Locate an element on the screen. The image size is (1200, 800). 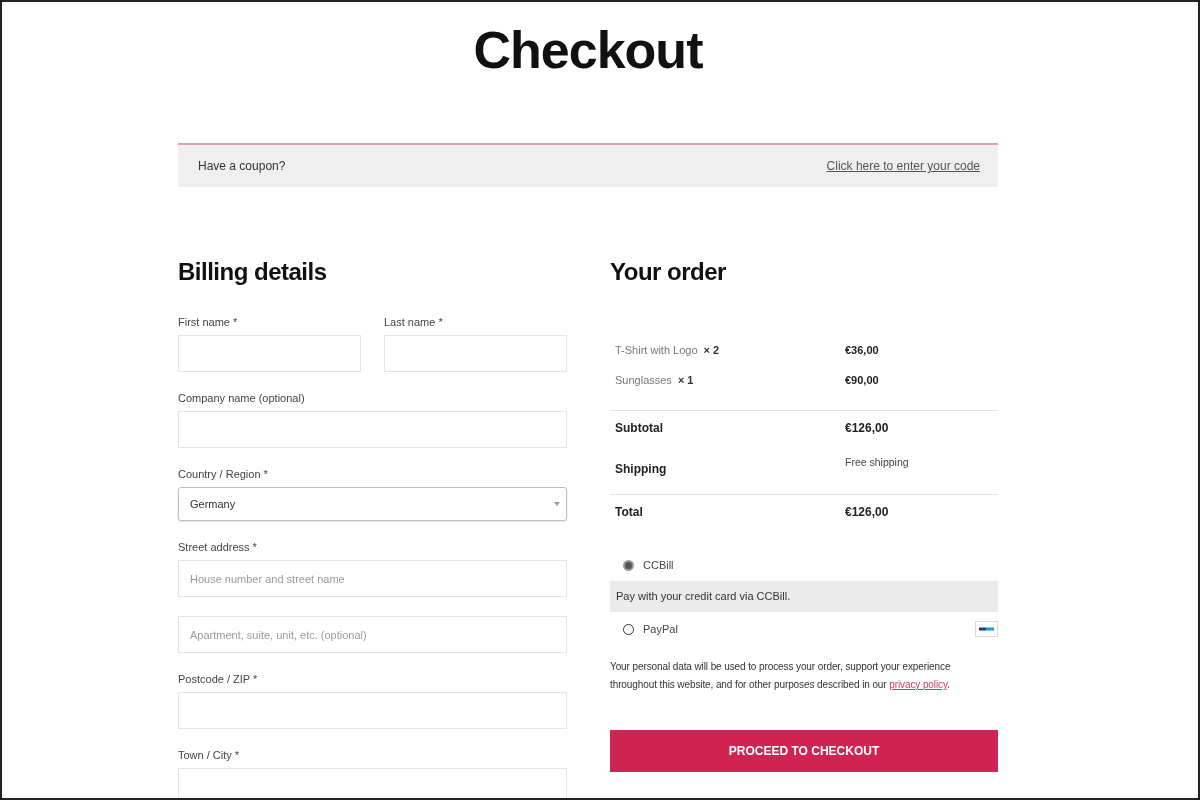
select-field: Germany is located at coordinates (372, 504).